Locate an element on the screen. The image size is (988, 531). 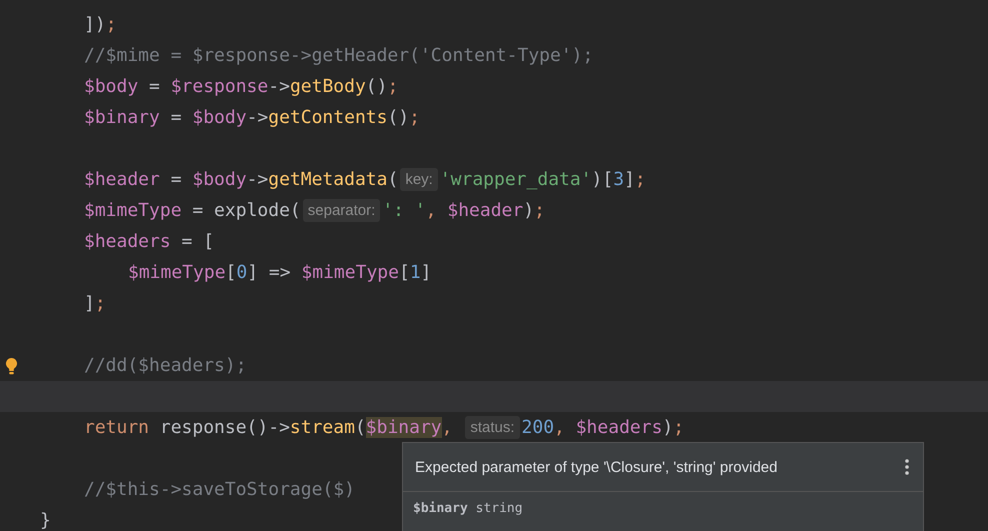
tooltip-message: Expected parameter of type '\Closure', 'string' provided is located at coordinates (596, 467).